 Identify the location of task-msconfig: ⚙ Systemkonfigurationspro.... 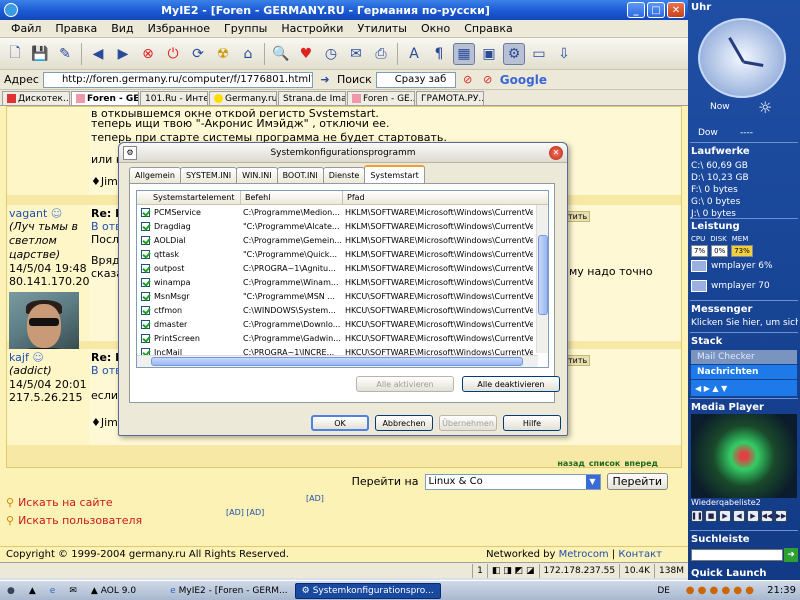
(367, 590).